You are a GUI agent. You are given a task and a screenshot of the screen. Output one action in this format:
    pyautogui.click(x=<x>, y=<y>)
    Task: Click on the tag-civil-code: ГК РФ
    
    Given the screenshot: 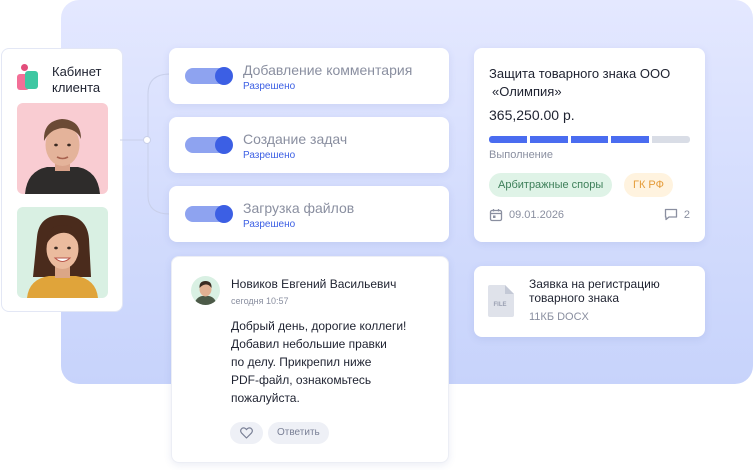 What is the action you would take?
    pyautogui.click(x=648, y=185)
    